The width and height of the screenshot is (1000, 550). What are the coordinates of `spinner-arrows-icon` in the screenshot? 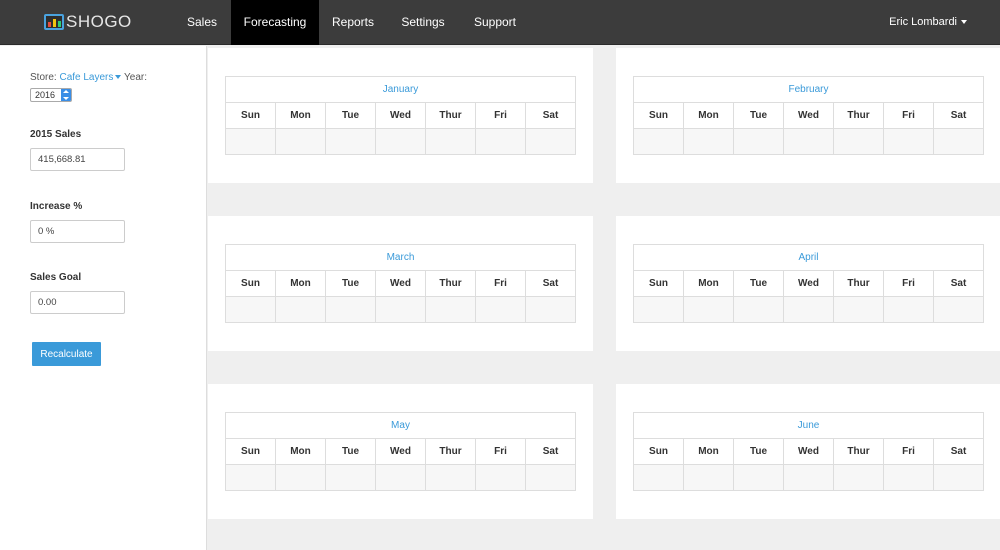 It's located at (66, 95).